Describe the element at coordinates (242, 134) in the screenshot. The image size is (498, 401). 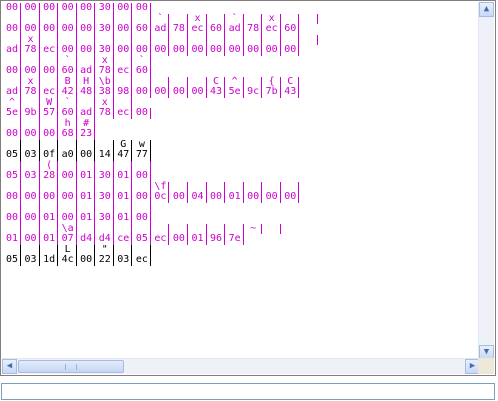
I see `hex-row: 00 00 00 68 23` at that location.